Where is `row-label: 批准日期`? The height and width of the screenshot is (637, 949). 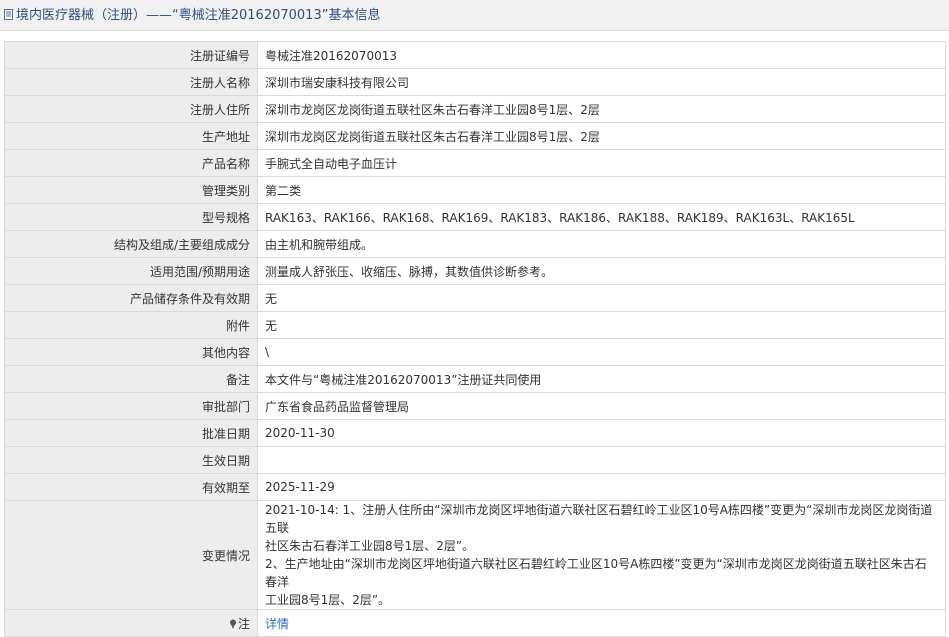
row-label: 批准日期 is located at coordinates (131, 433).